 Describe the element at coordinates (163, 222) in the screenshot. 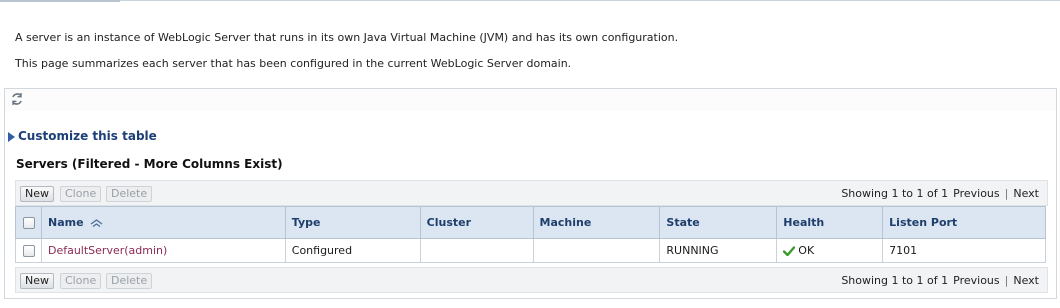

I see `column-header-name: Name` at that location.